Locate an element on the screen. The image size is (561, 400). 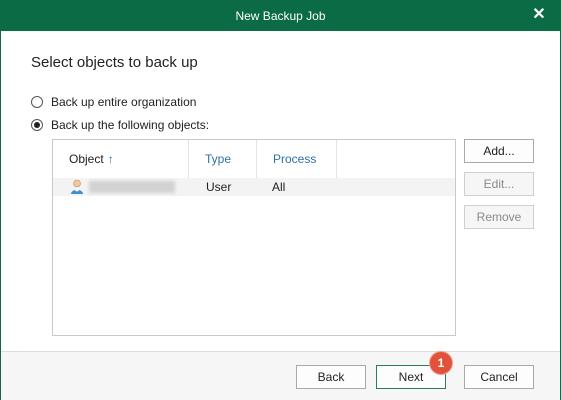
column-header-object-label: Object is located at coordinates (86, 159).